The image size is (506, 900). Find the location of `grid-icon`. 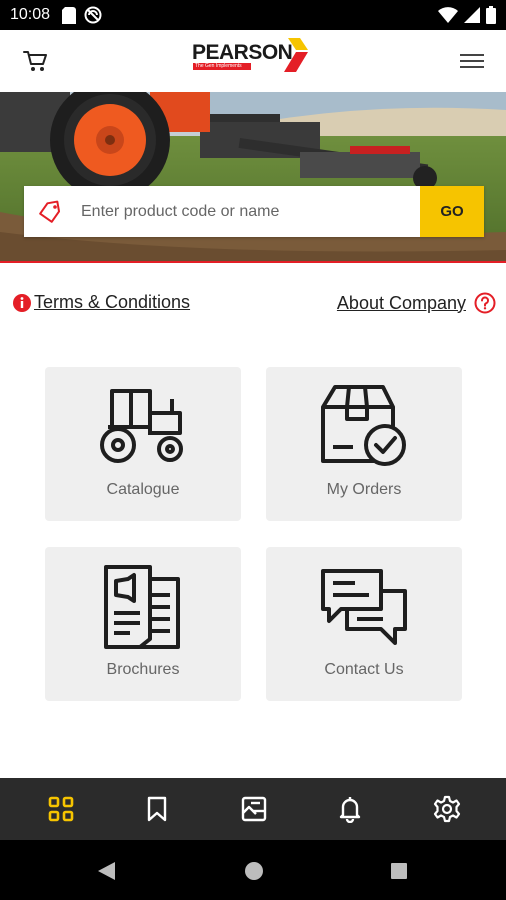

grid-icon is located at coordinates (61, 809).